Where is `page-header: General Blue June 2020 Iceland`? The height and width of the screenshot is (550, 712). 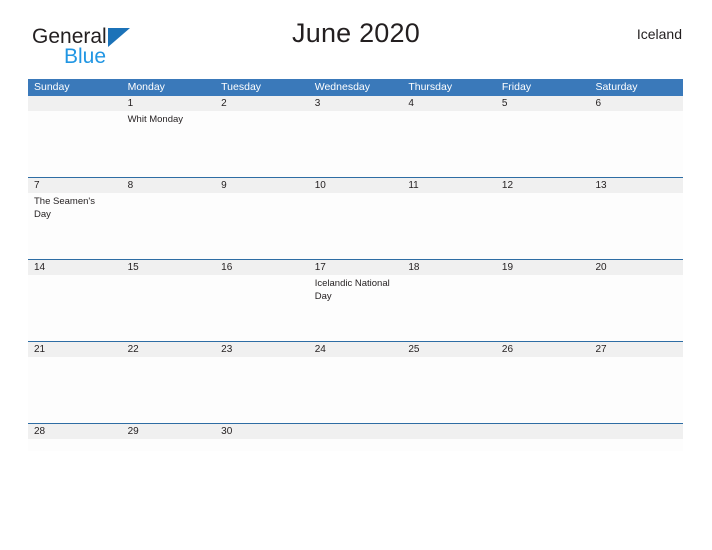
page-header: General Blue June 2020 Iceland is located at coordinates (356, 33).